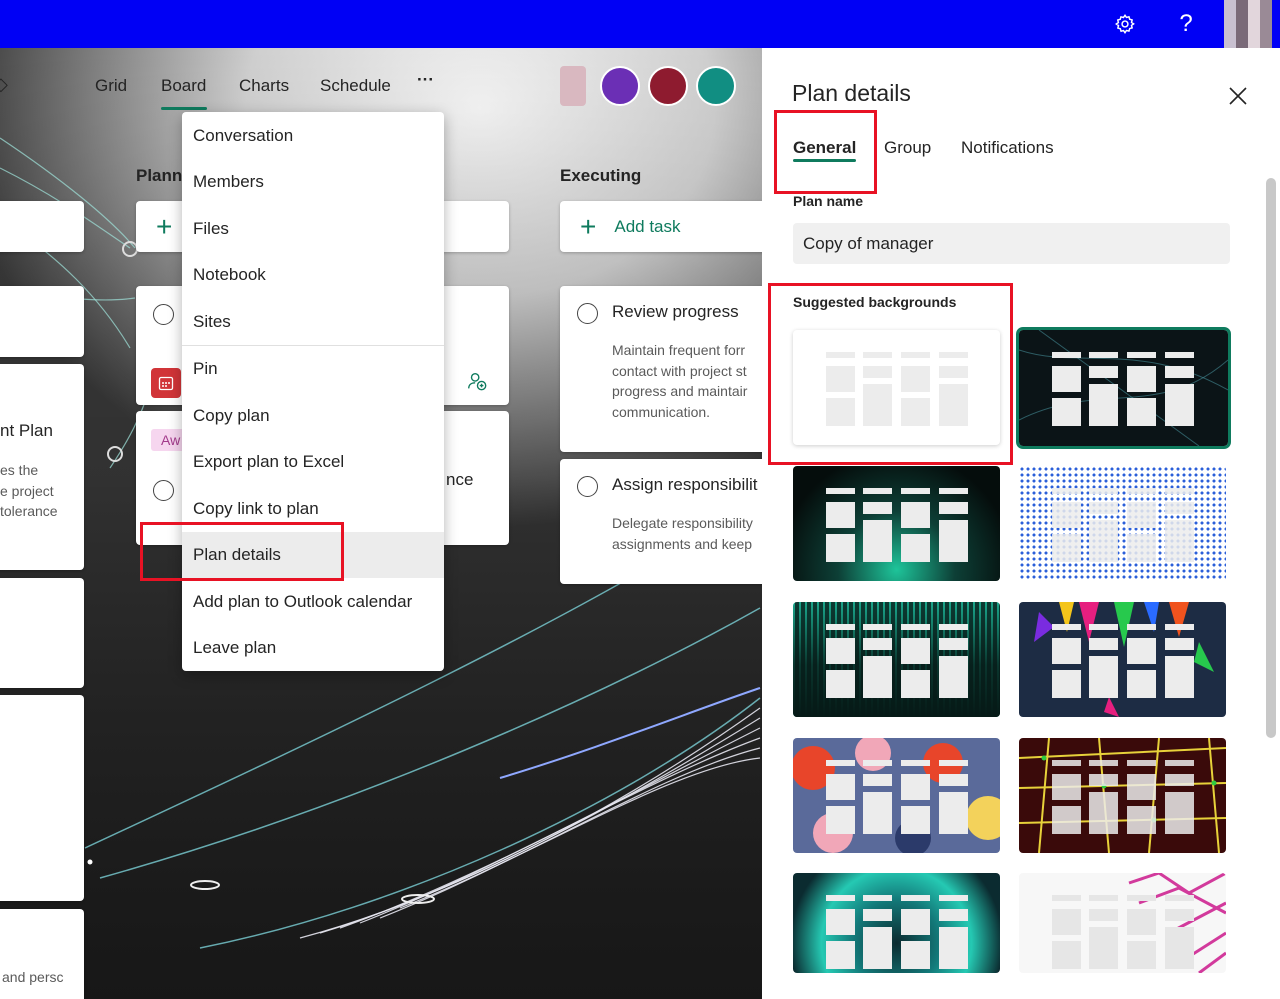  Describe the element at coordinates (890, 374) in the screenshot. I see `highlight-suggested-backgrounds` at that location.